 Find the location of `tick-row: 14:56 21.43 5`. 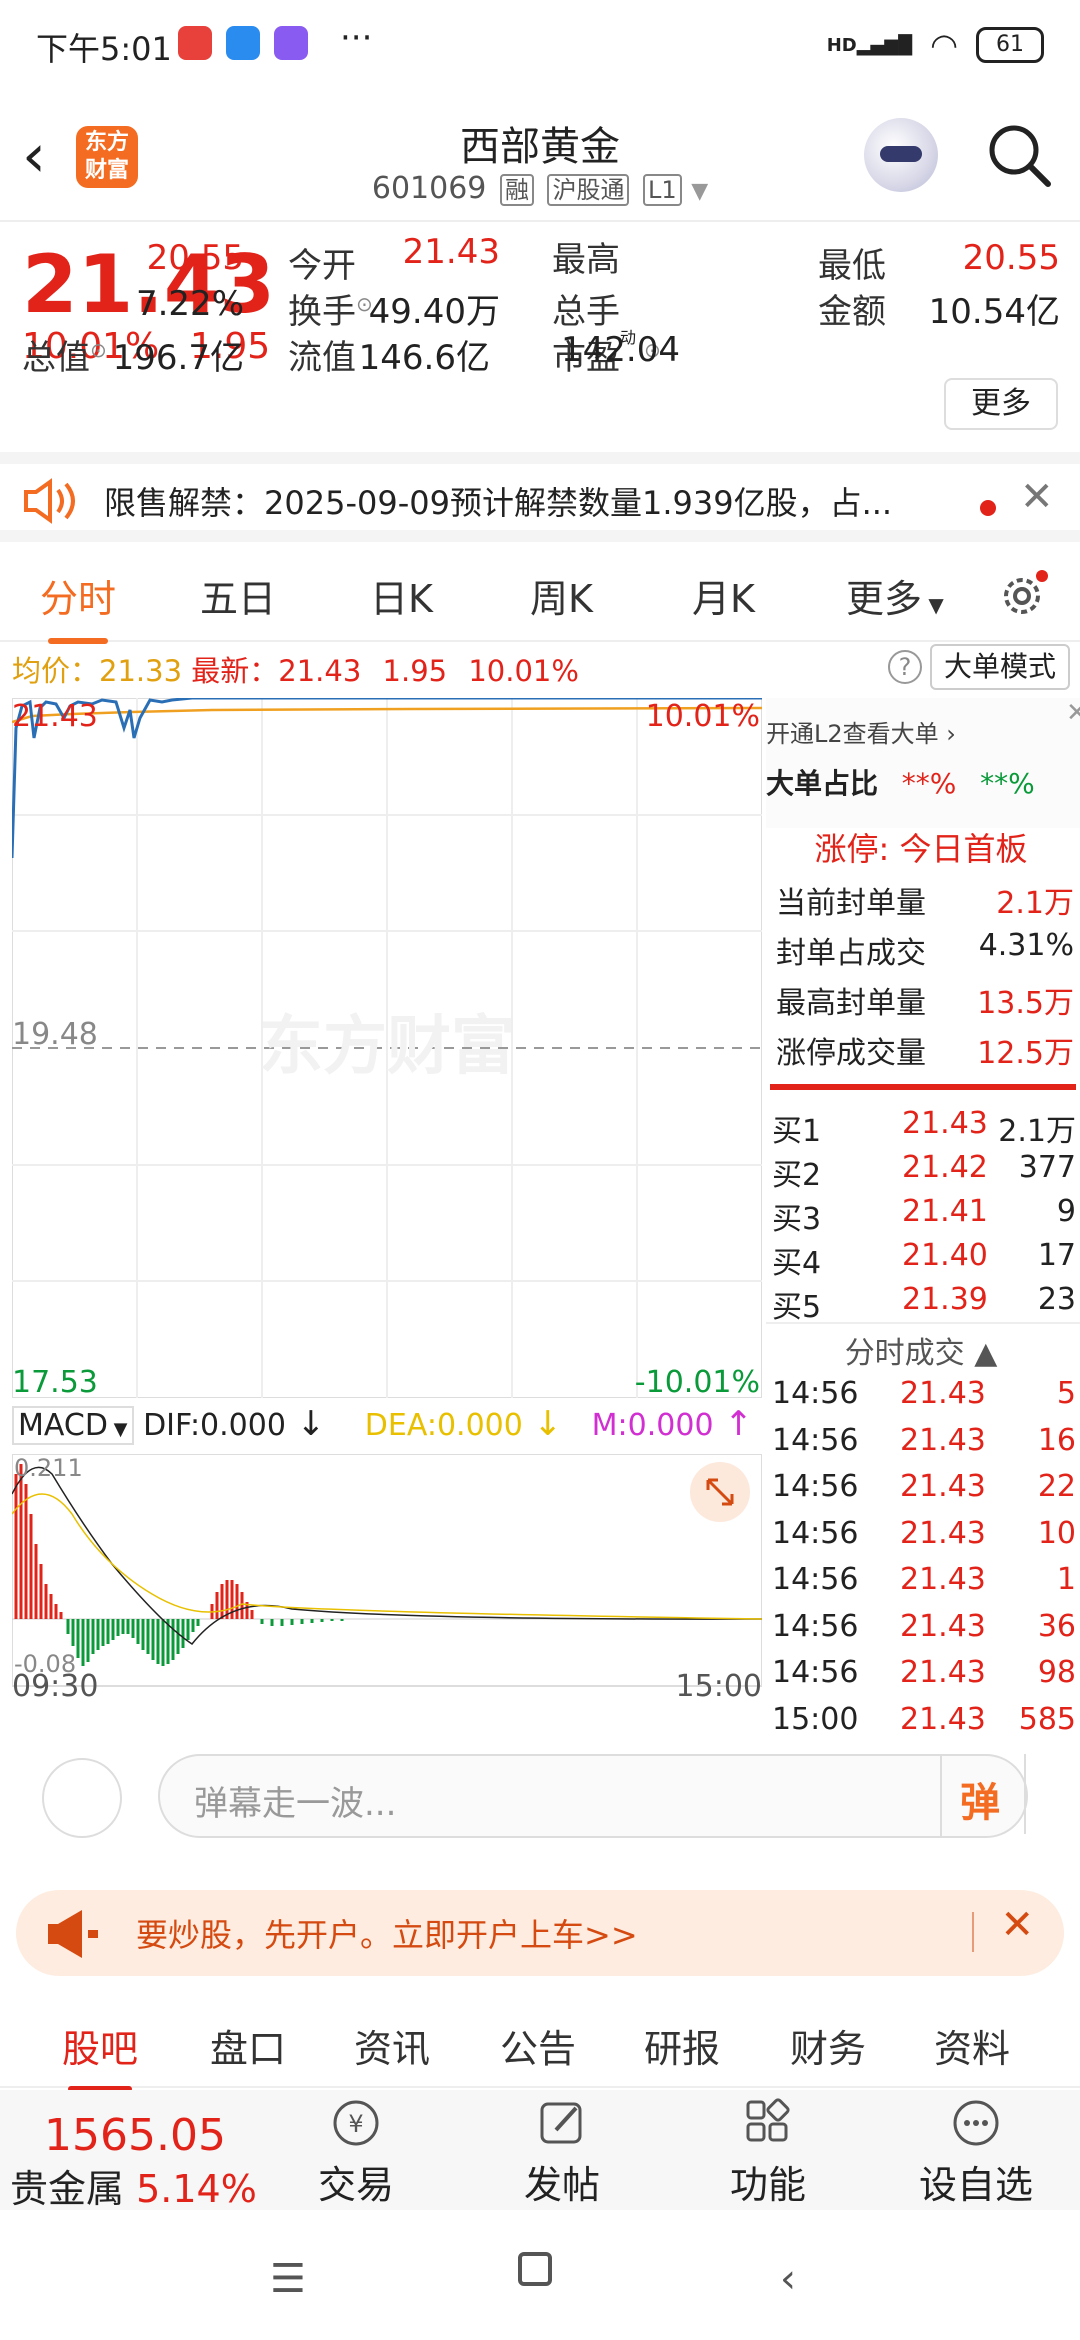

tick-row: 14:56 21.43 5 is located at coordinates (924, 1393).